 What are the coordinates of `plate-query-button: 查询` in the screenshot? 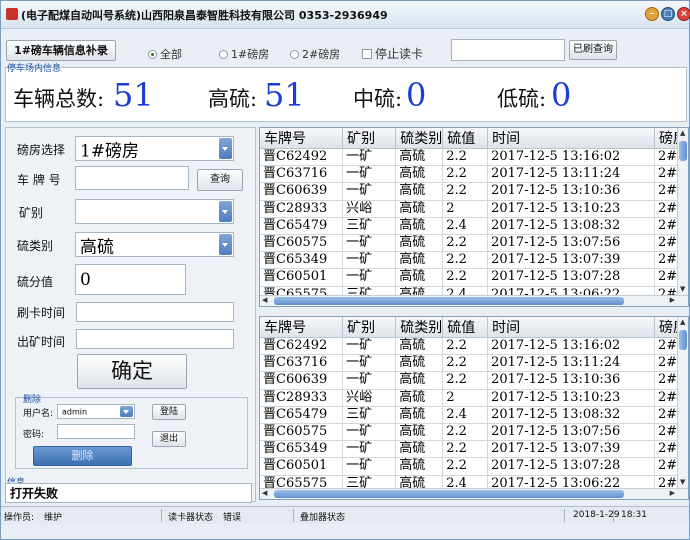 It's located at (220, 180).